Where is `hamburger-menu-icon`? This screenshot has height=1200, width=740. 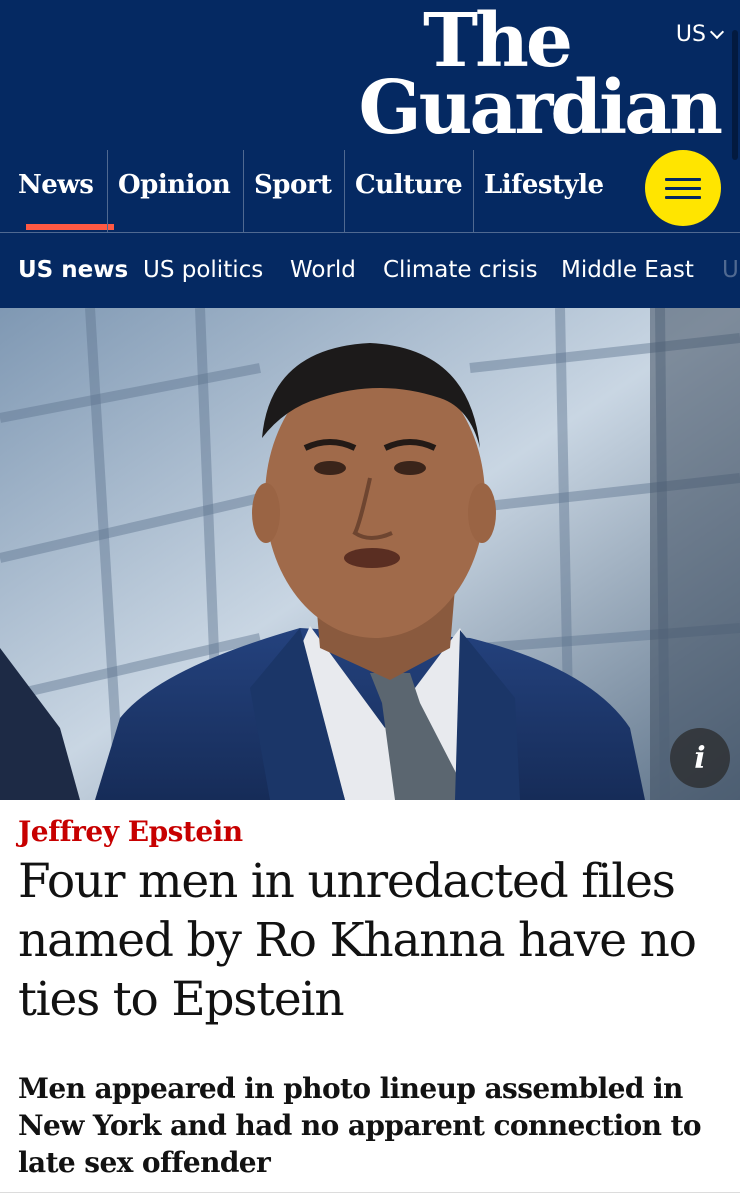
hamburger-menu-icon is located at coordinates (683, 179).